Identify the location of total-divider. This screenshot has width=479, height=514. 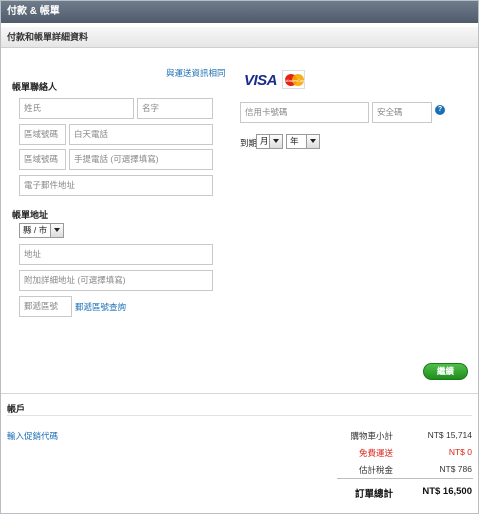
(405, 478).